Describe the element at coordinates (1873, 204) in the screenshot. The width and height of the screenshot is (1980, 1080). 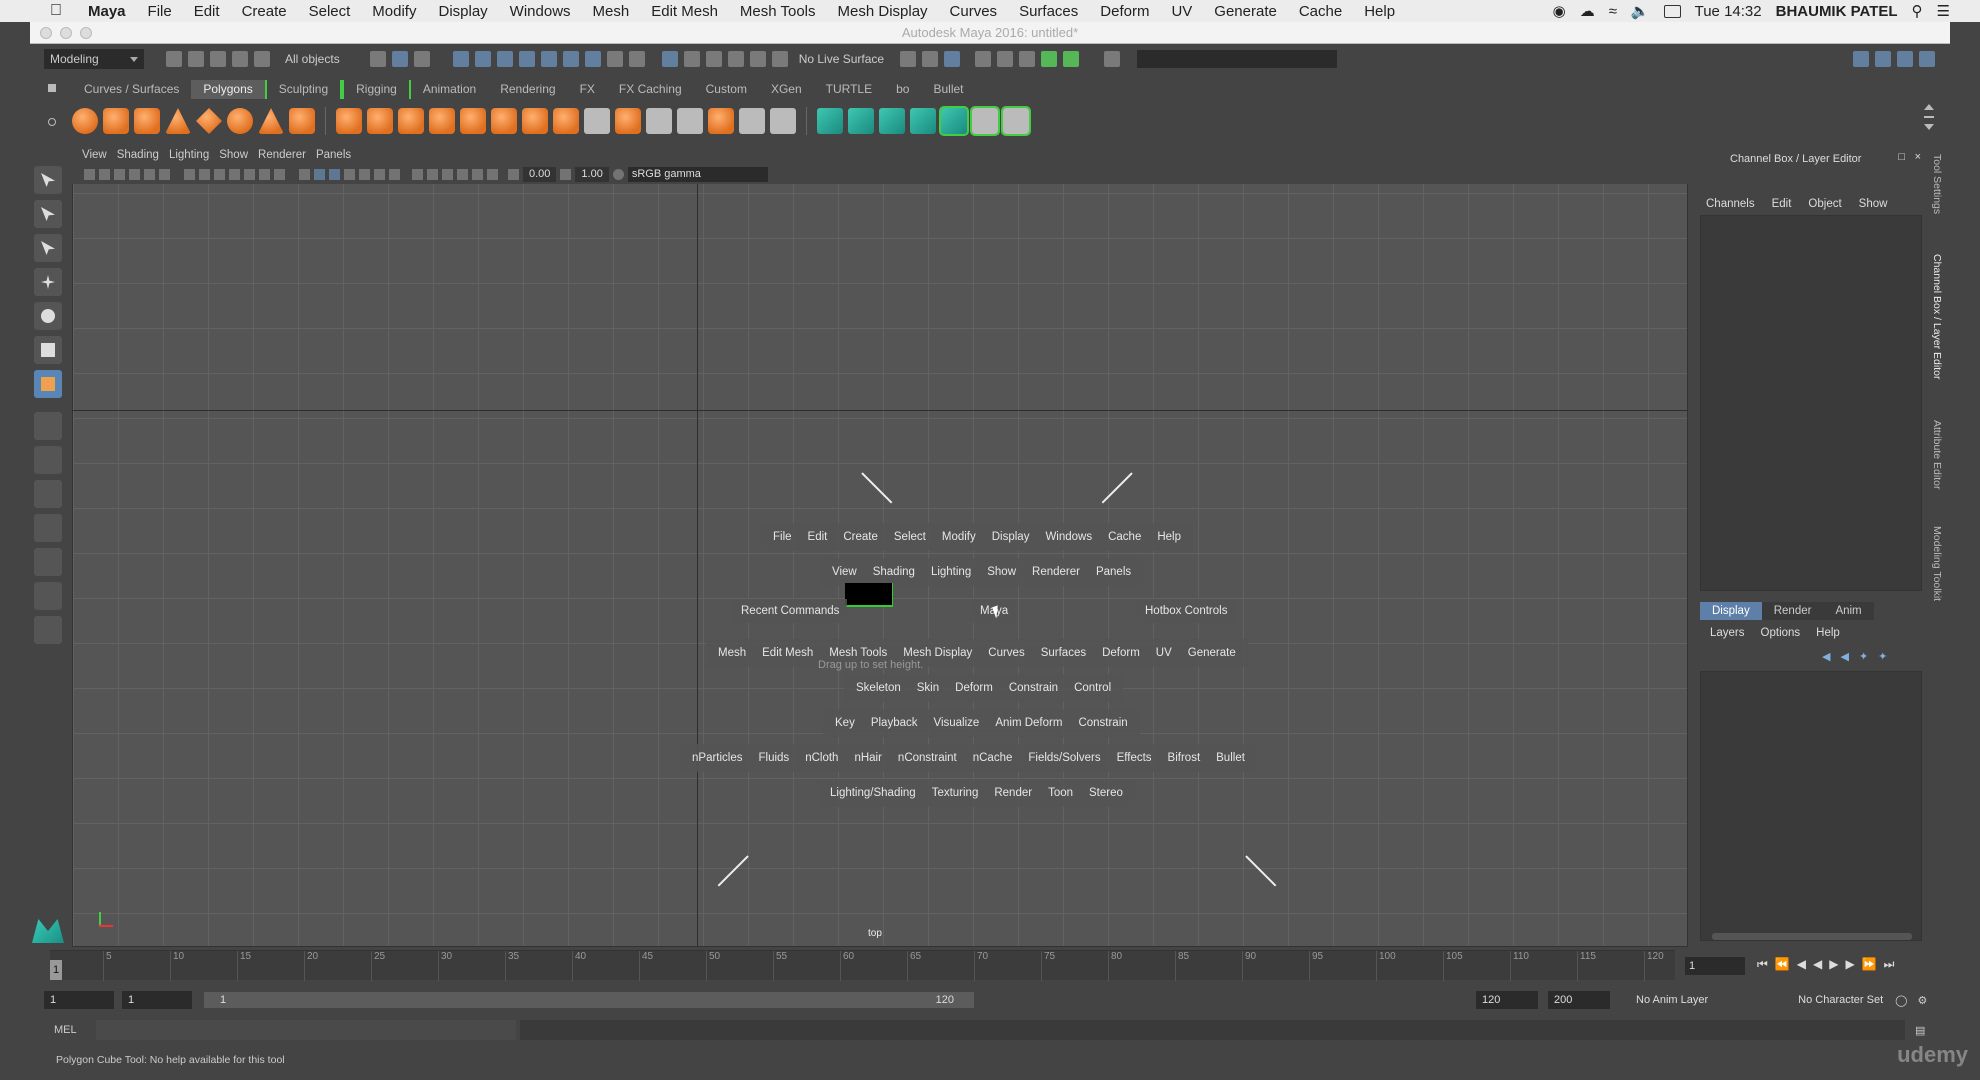
I see `cb-menu-show: Show` at that location.